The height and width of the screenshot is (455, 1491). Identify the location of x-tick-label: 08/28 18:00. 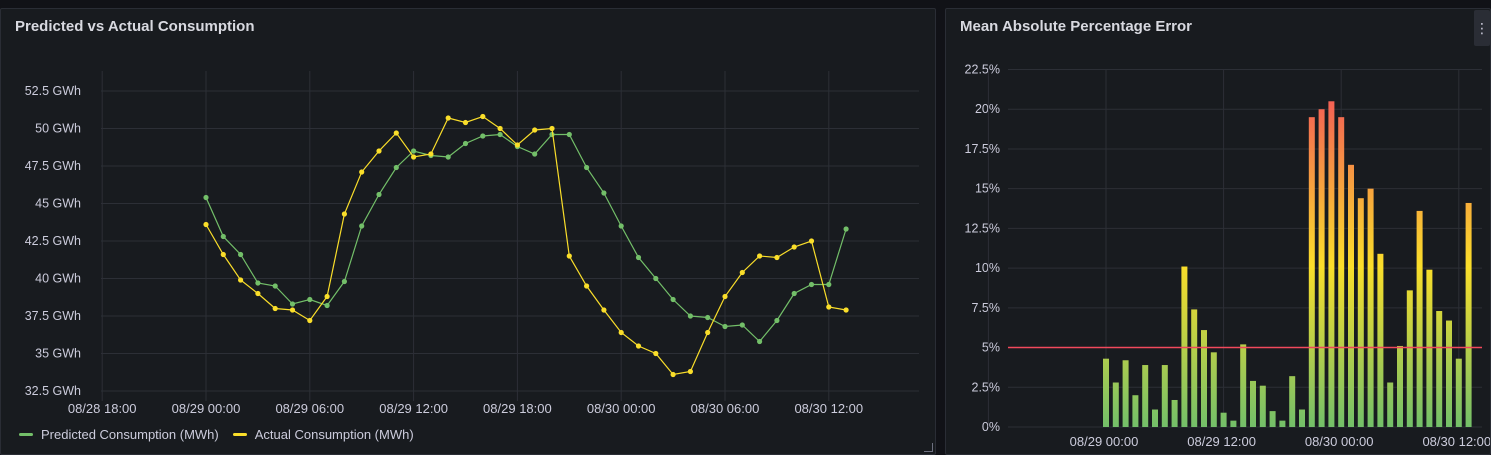
(102, 408).